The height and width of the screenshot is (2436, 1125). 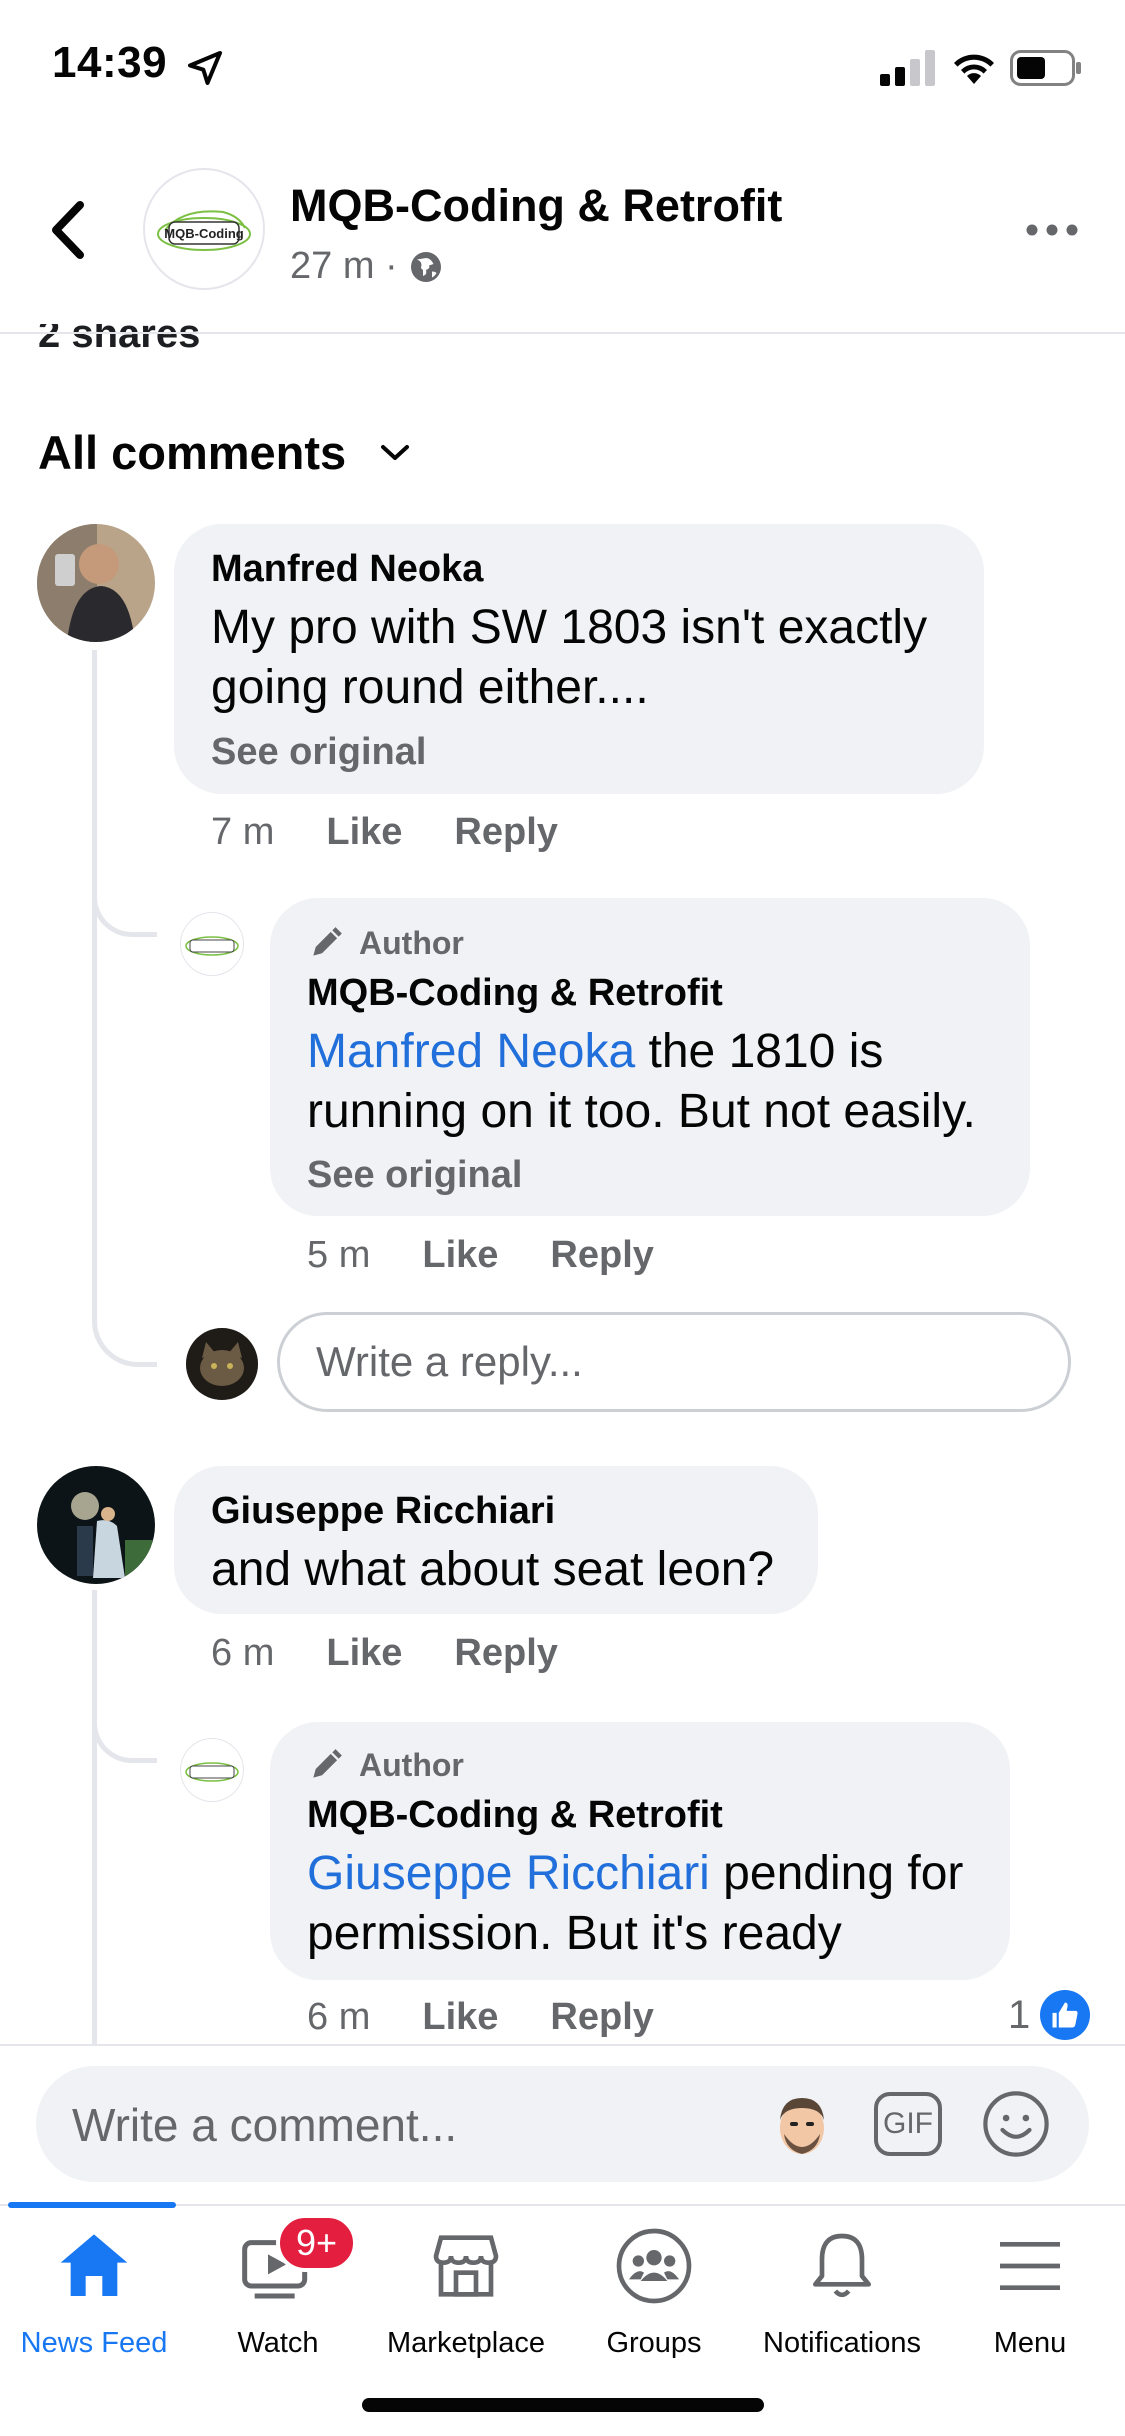 What do you see at coordinates (842, 2343) in the screenshot?
I see `tab-label: Notifications` at bounding box center [842, 2343].